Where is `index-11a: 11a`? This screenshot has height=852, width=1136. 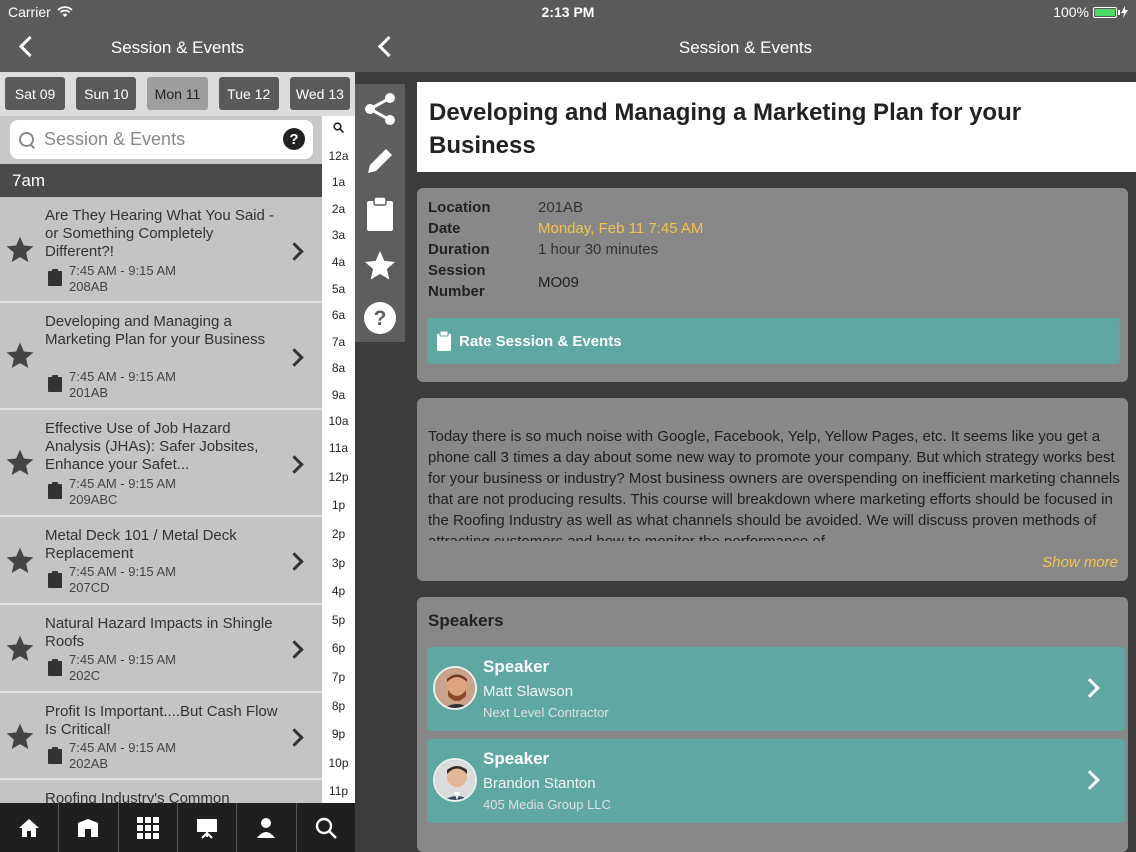
index-11a: 11a is located at coordinates (338, 448).